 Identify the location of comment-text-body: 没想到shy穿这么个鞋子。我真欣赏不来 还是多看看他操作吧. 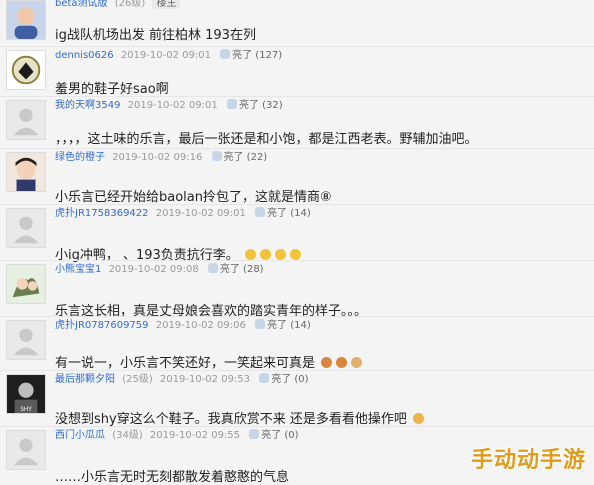
(231, 419).